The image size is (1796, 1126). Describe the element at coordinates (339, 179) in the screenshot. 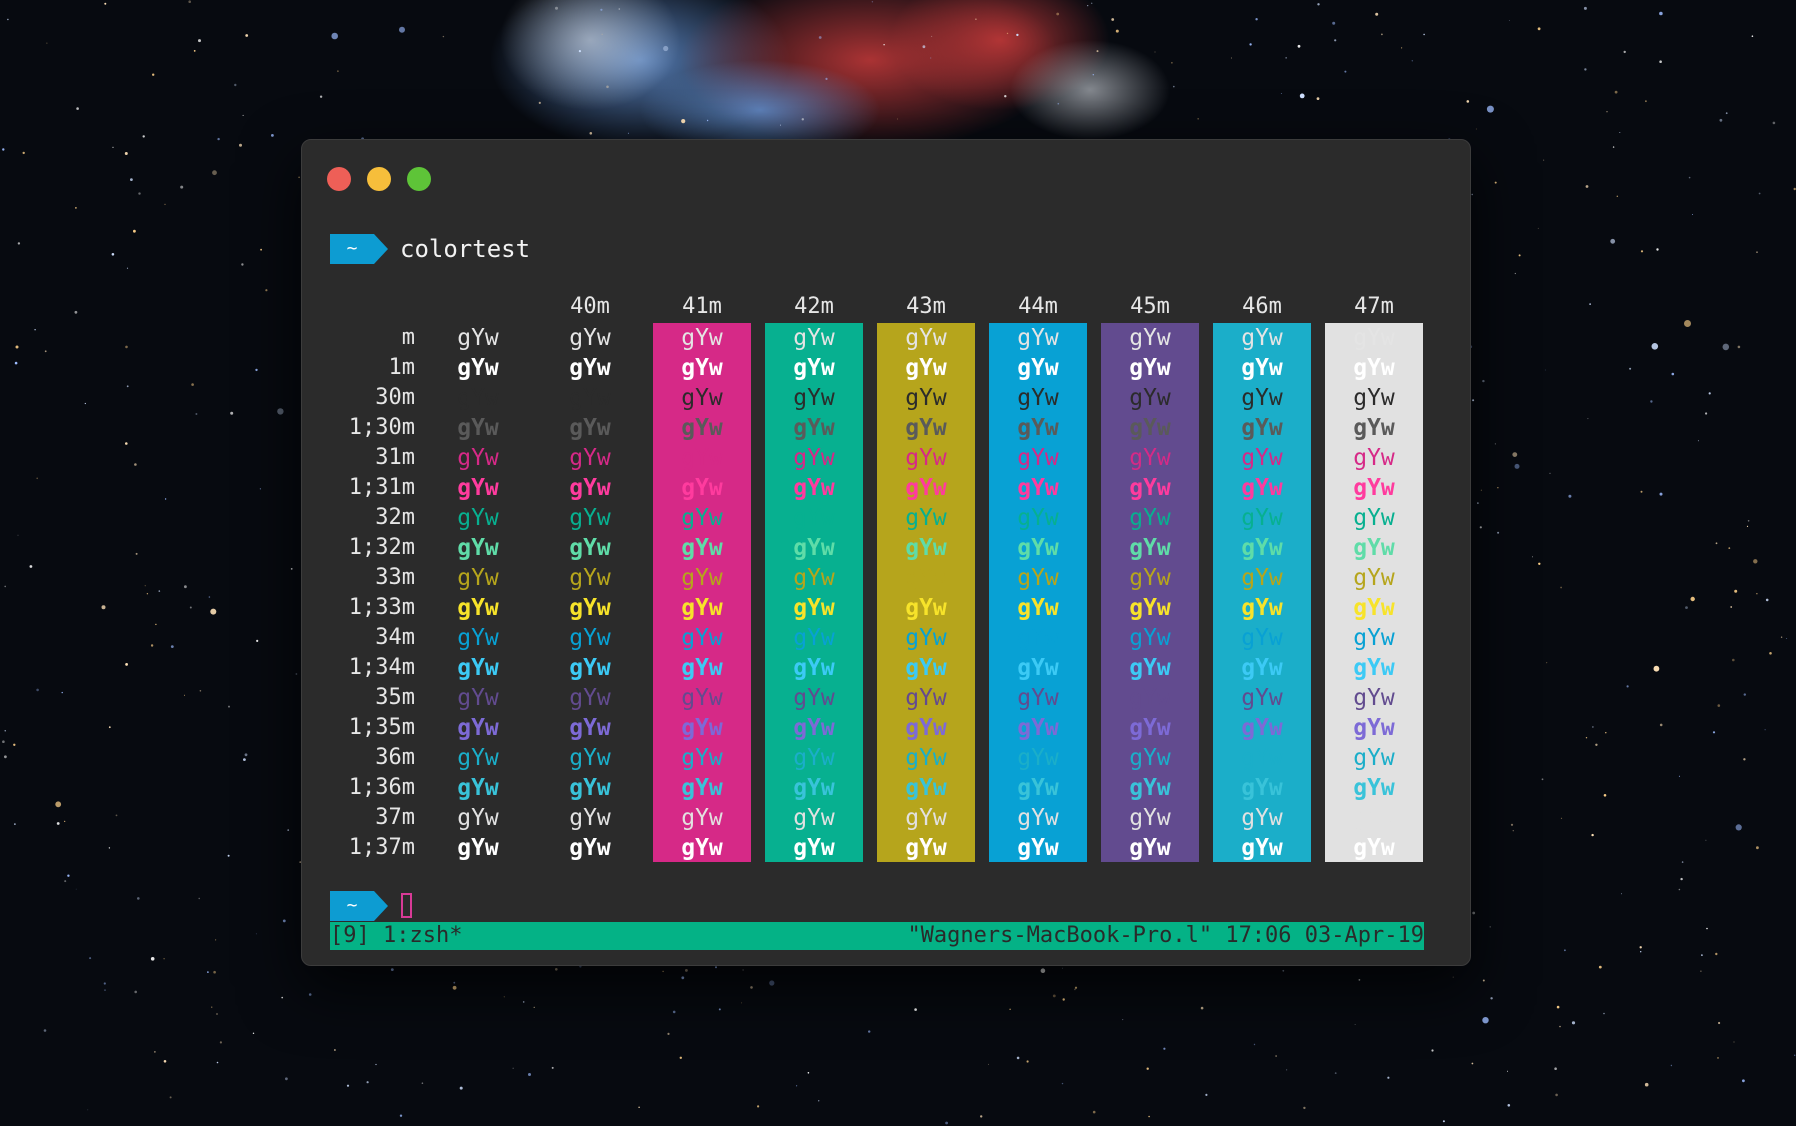

I see `close-button` at that location.